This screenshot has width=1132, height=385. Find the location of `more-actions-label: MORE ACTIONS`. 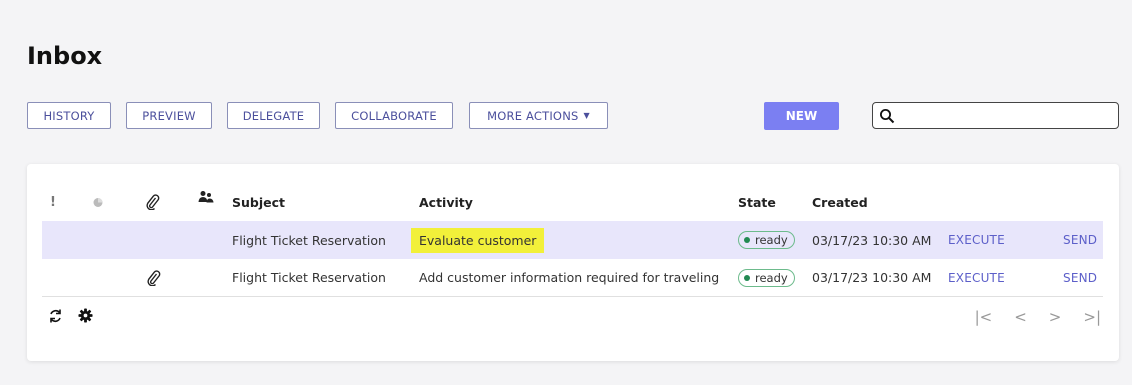

more-actions-label: MORE ACTIONS is located at coordinates (533, 115).